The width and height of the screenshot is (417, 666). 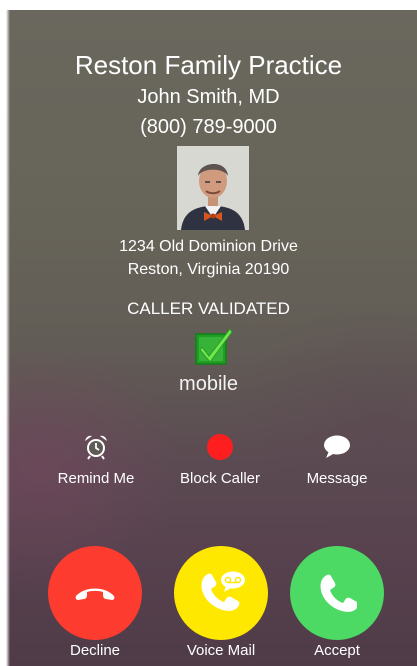 I want to click on alarm-clock-icon, so click(x=96, y=447).